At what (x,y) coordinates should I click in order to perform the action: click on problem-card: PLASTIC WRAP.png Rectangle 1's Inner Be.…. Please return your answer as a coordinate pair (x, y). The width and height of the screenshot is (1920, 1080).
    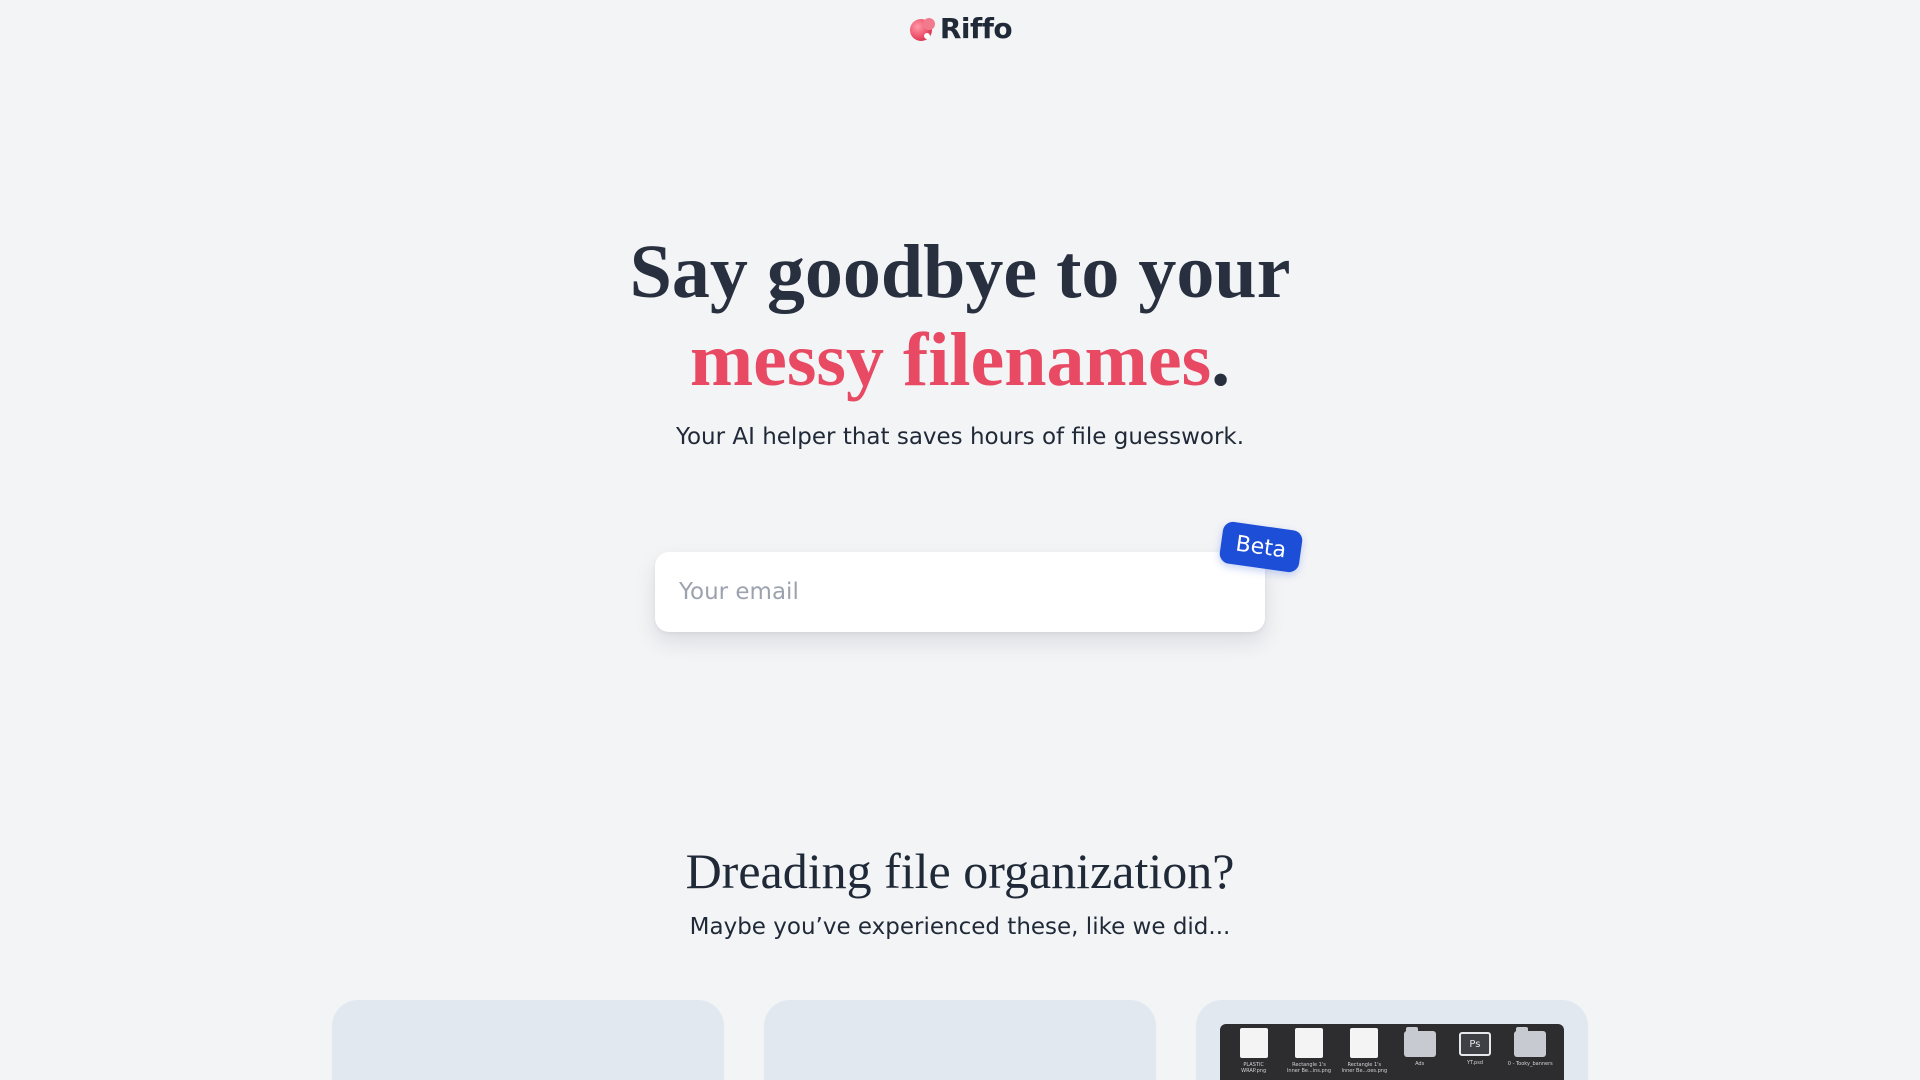
    Looking at the image, I should click on (1392, 1040).